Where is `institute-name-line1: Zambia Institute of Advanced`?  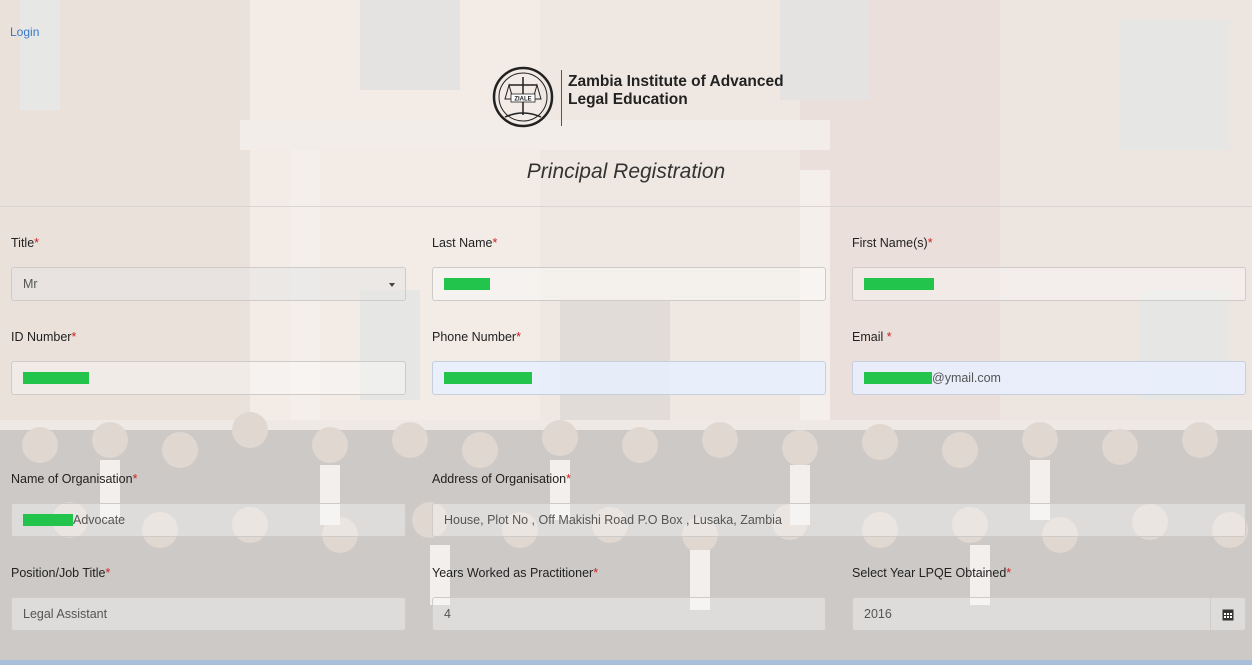 institute-name-line1: Zambia Institute of Advanced is located at coordinates (676, 81).